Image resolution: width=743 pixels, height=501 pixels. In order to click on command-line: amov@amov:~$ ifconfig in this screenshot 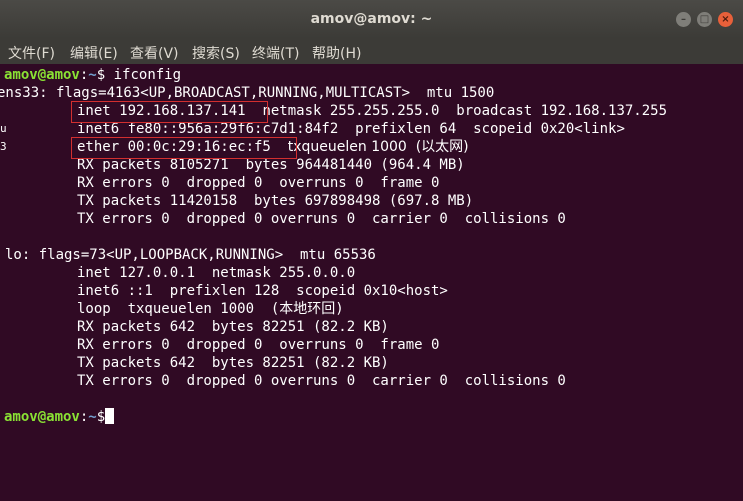, I will do `click(92, 75)`.